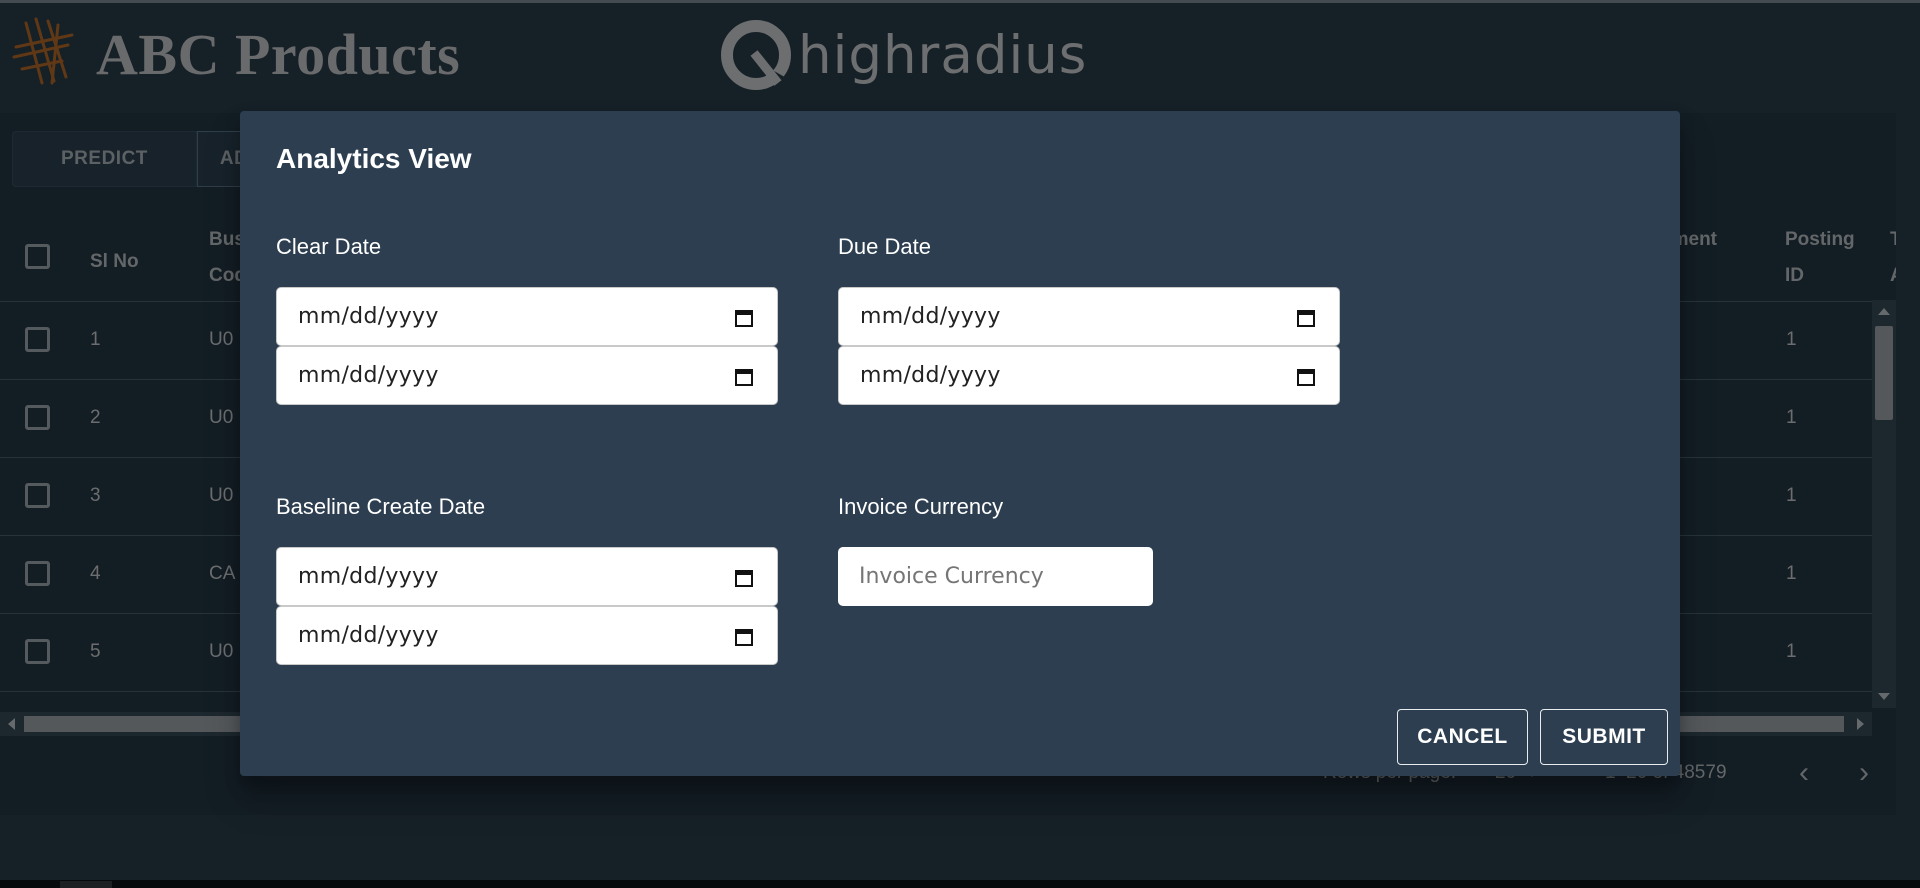 The image size is (1920, 888). I want to click on cancel-button: CANCEL, so click(1462, 737).